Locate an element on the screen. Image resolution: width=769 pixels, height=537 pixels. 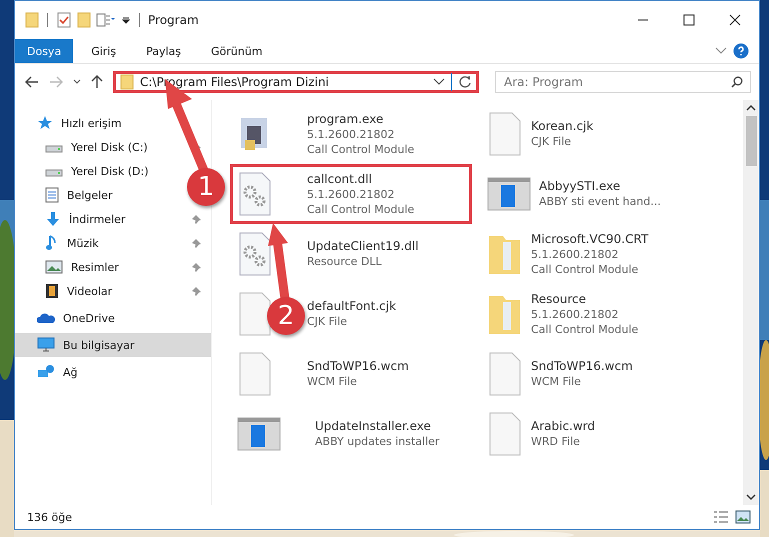
maximize-icon is located at coordinates (689, 20).